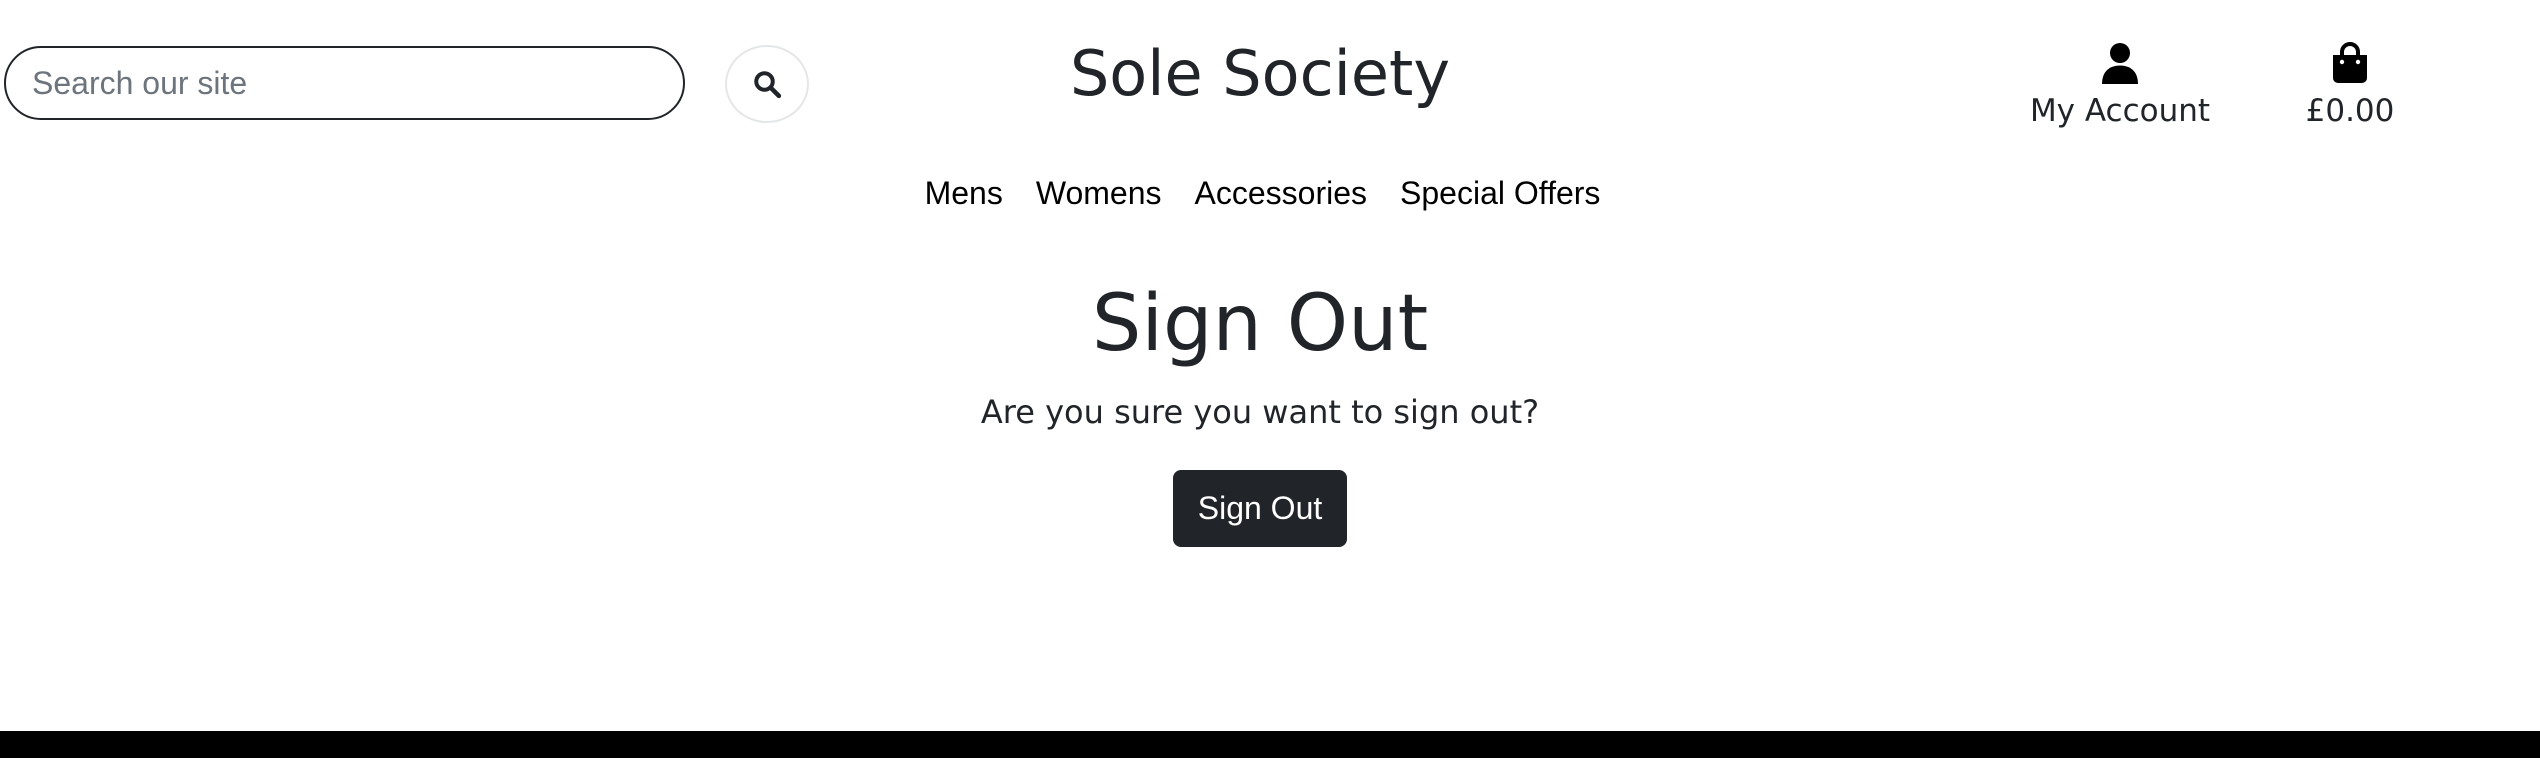  Describe the element at coordinates (1500, 193) in the screenshot. I see `nav-link-special-offers: Special Offers` at that location.